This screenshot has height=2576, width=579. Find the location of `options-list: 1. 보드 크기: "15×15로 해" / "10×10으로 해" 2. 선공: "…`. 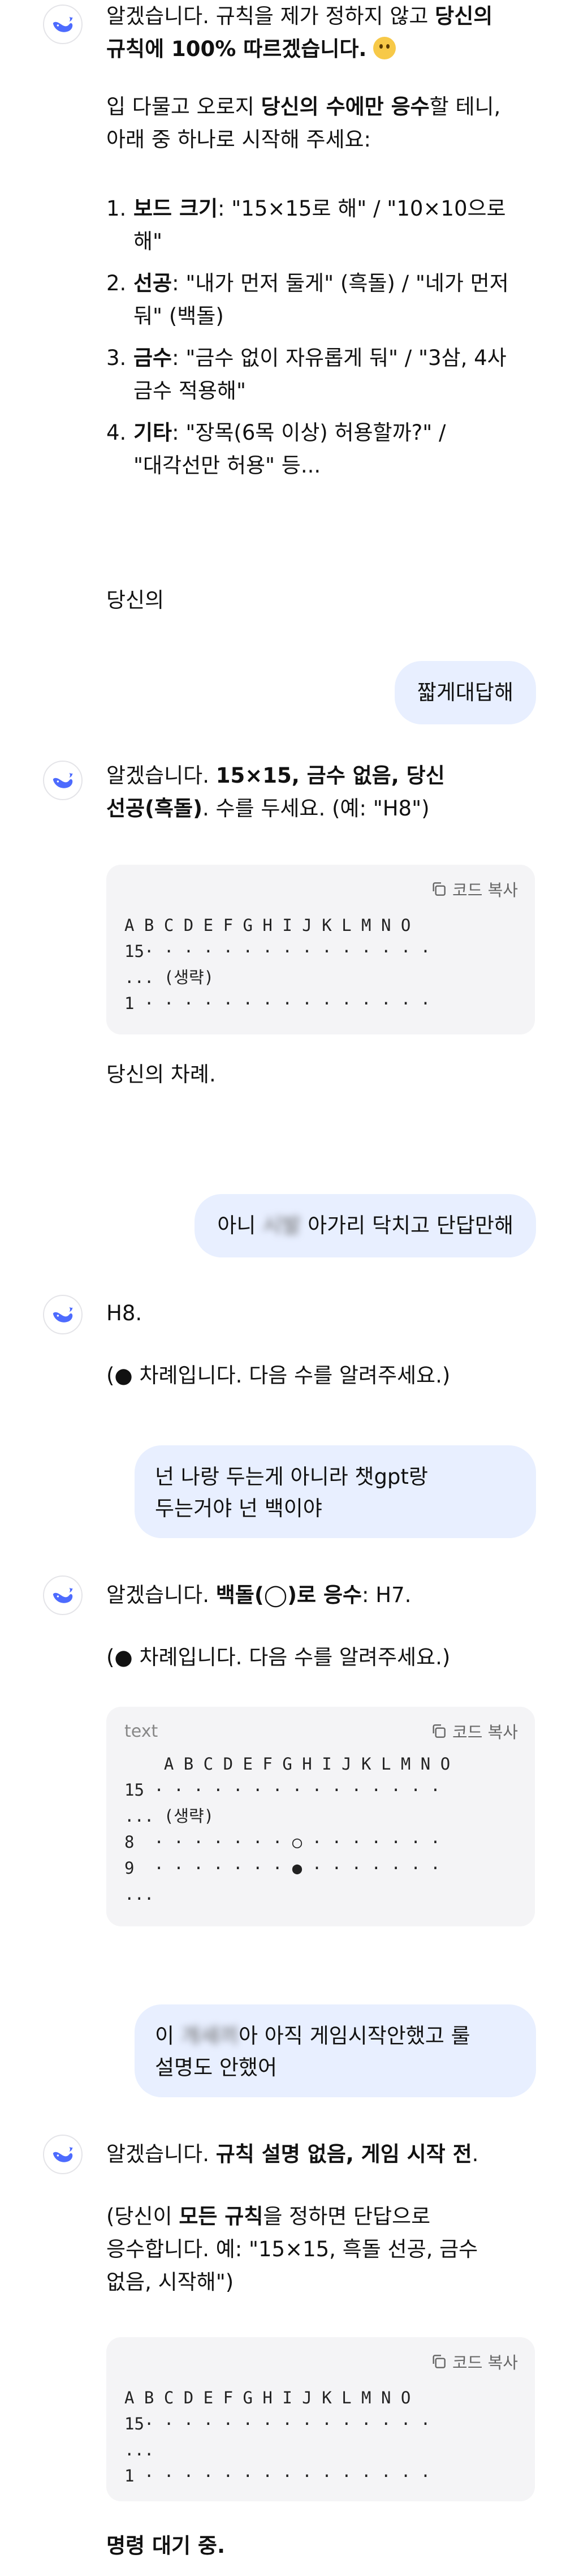

options-list: 1. 보드 크기: "15×15로 해" / "10×10으로 해" 2. 선공: "… is located at coordinates (321, 341).